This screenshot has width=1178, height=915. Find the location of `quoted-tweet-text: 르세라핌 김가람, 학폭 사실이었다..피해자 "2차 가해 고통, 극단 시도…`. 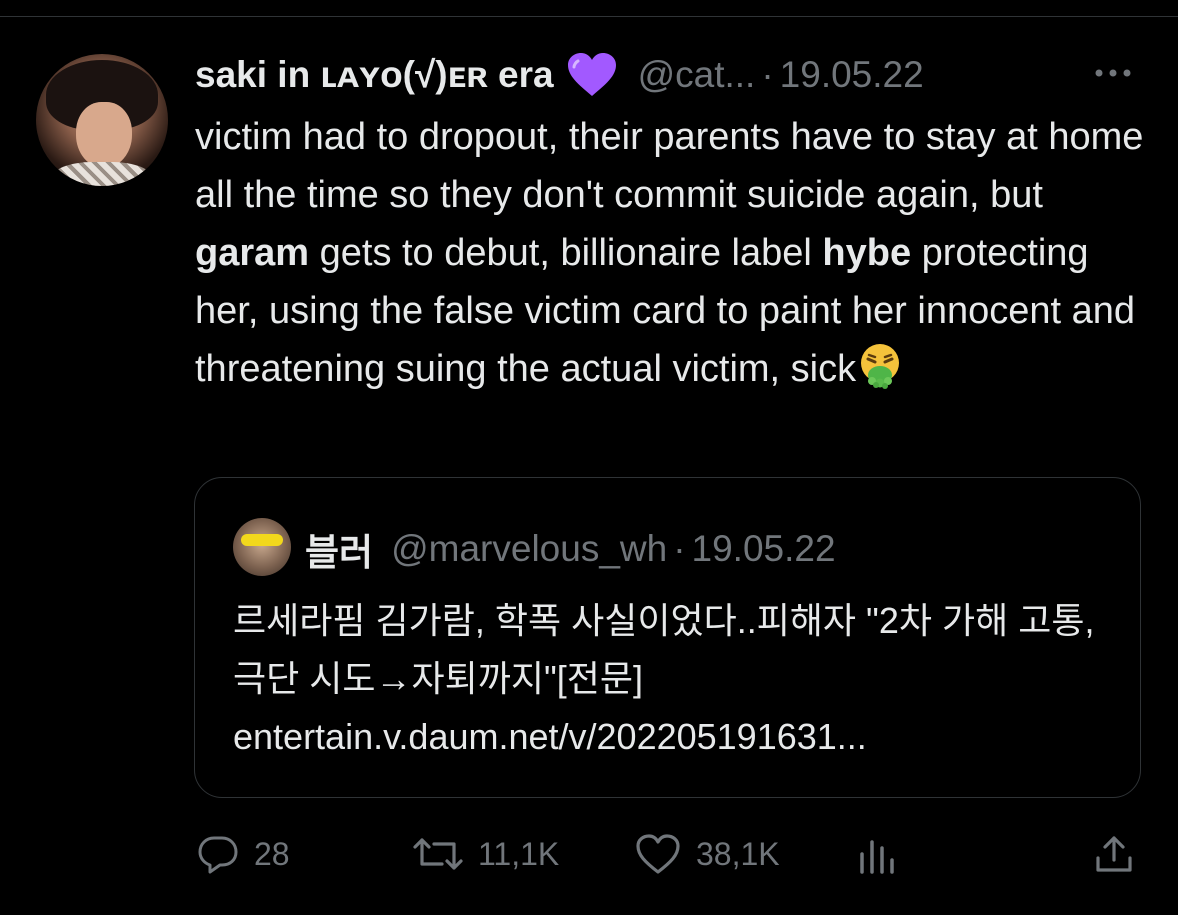

quoted-tweet-text: 르세라핌 김가람, 학폭 사실이었다..피해자 "2차 가해 고통, 극단 시도… is located at coordinates (664, 678).